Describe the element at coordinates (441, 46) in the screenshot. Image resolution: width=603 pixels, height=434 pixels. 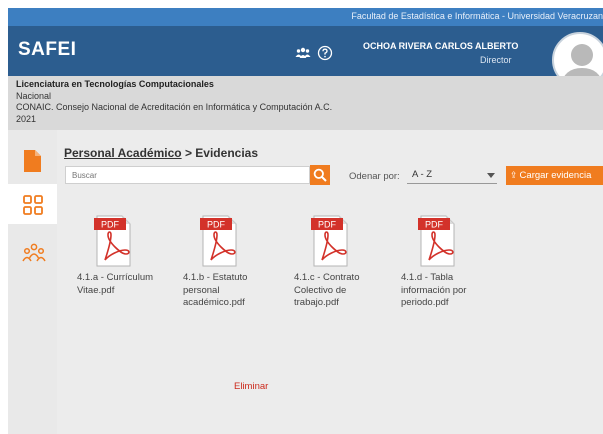
I see `user-name: OCHOA RIVERA CARLOS ALBERTO` at that location.